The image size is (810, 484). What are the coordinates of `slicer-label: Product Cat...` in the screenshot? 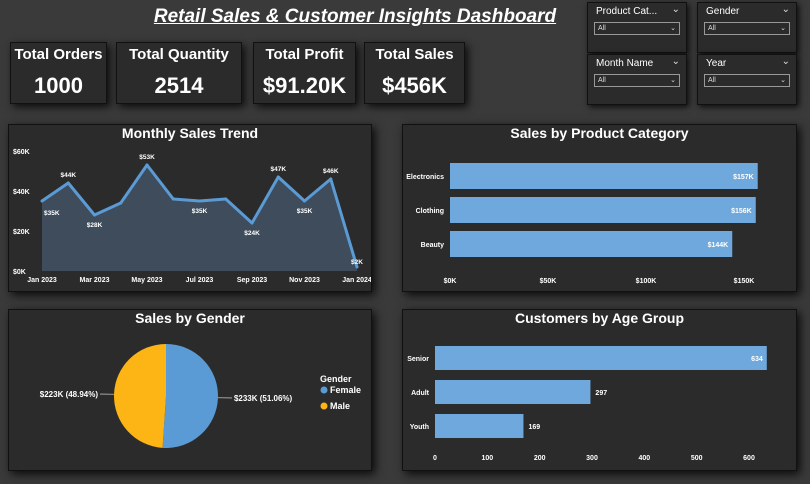 It's located at (627, 11).